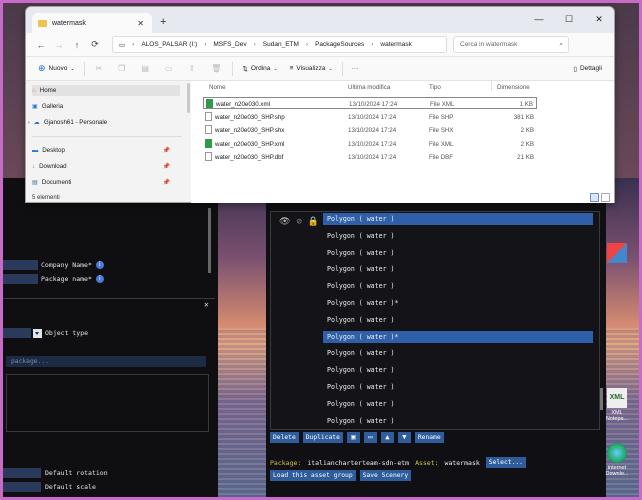 Image resolution: width=642 pixels, height=500 pixels. Describe the element at coordinates (284, 437) in the screenshot. I see `delete-button: Delete` at that location.